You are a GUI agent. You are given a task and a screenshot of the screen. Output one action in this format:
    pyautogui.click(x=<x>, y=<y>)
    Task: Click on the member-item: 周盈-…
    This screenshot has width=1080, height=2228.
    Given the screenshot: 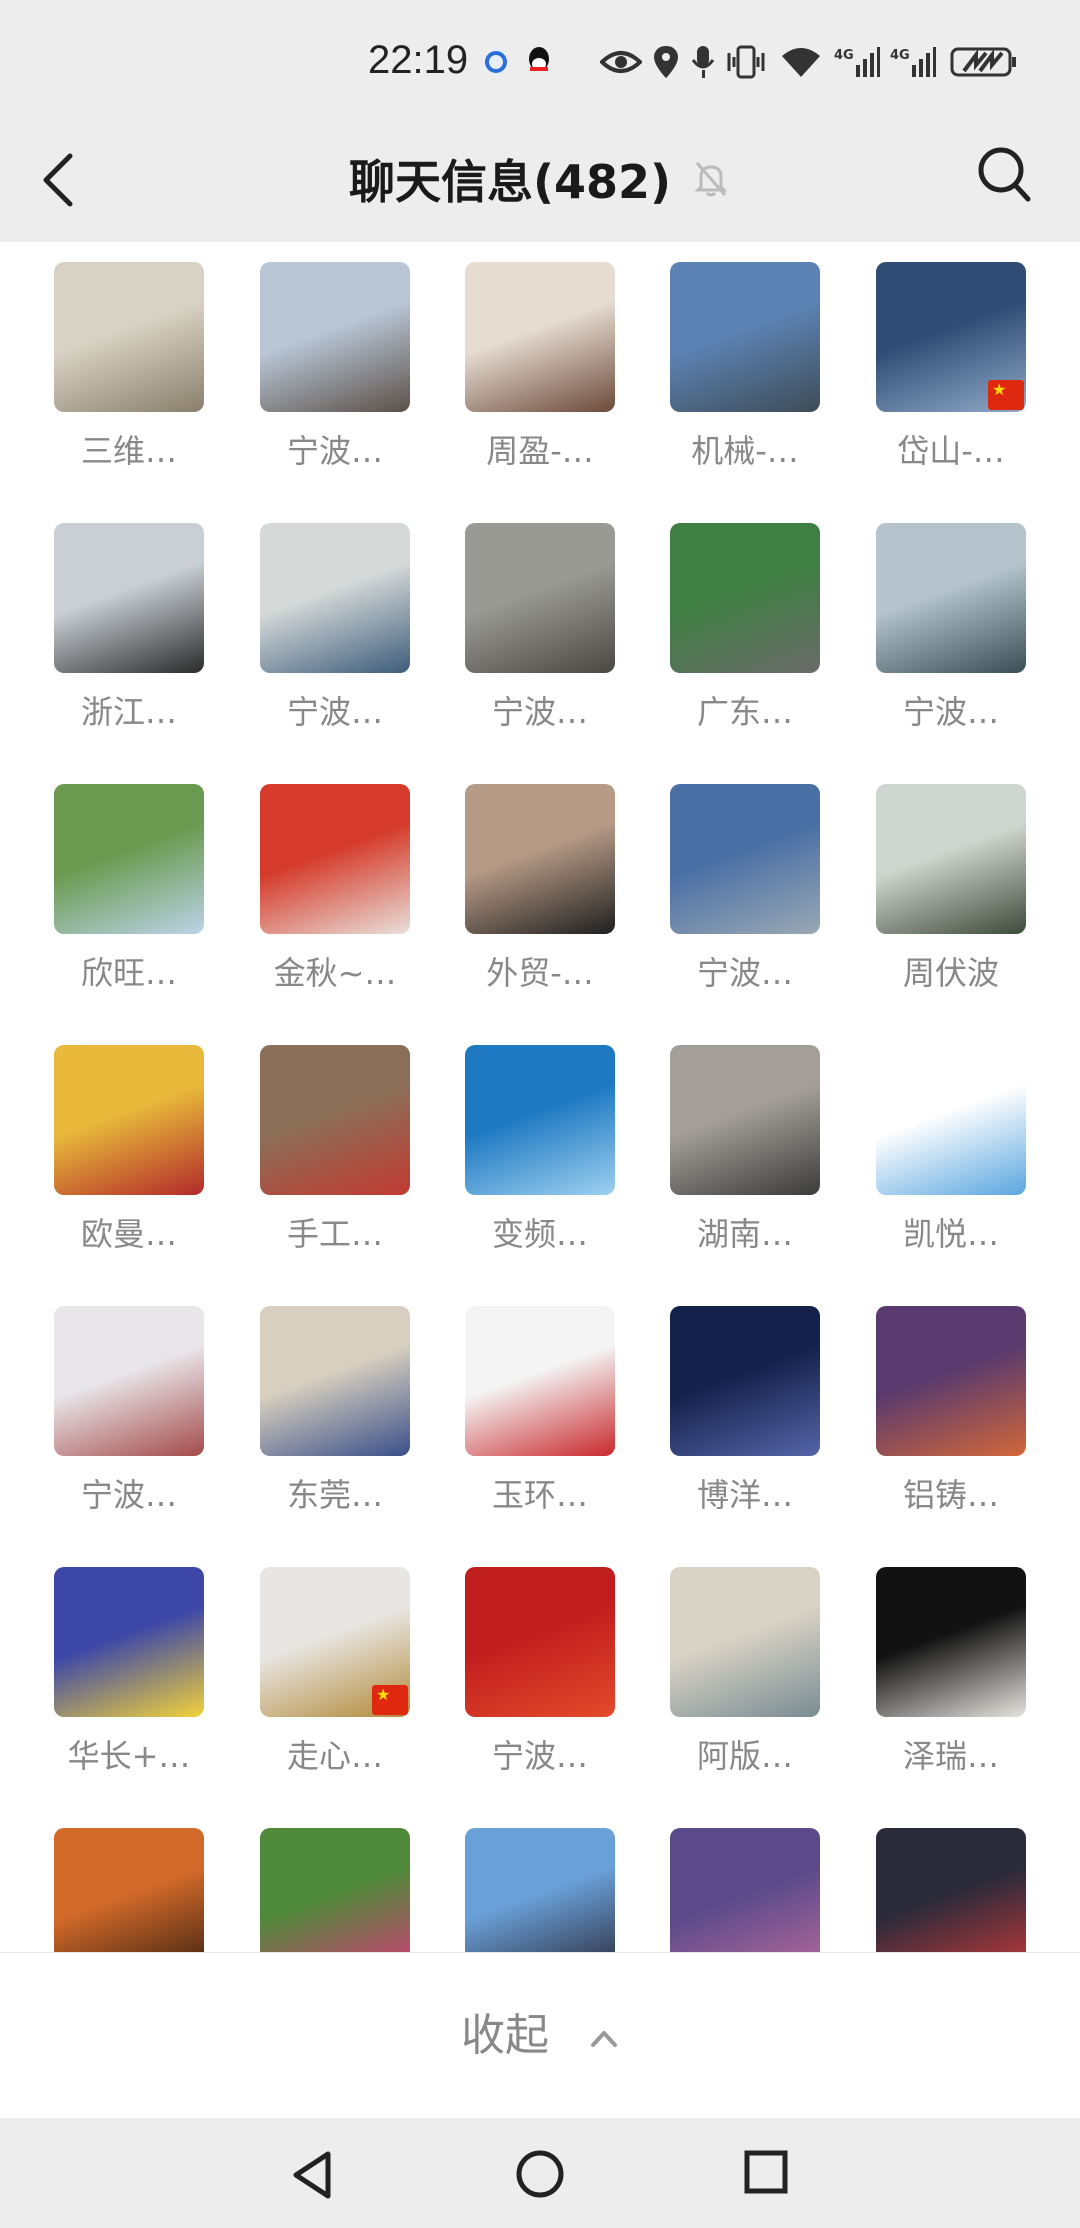 What is the action you would take?
    pyautogui.click(x=518, y=357)
    